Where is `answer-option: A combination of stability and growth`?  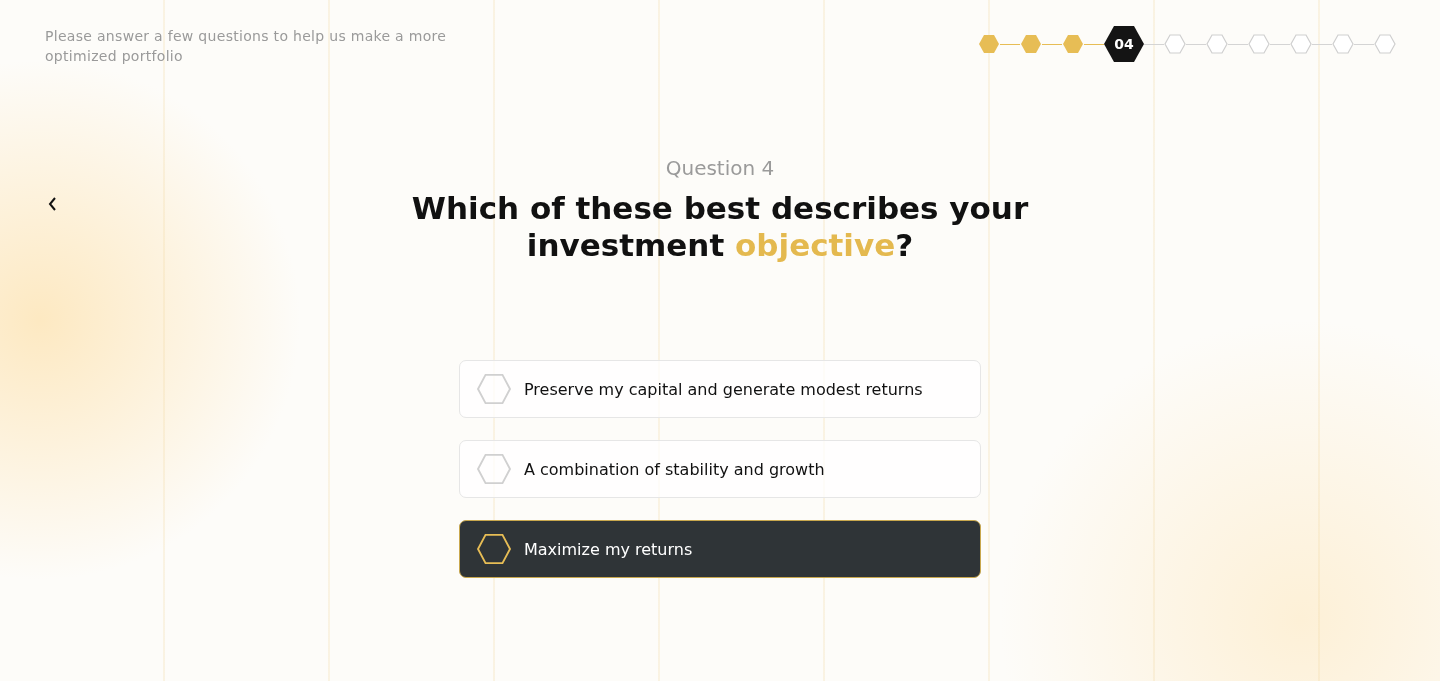
answer-option: A combination of stability and growth is located at coordinates (720, 469).